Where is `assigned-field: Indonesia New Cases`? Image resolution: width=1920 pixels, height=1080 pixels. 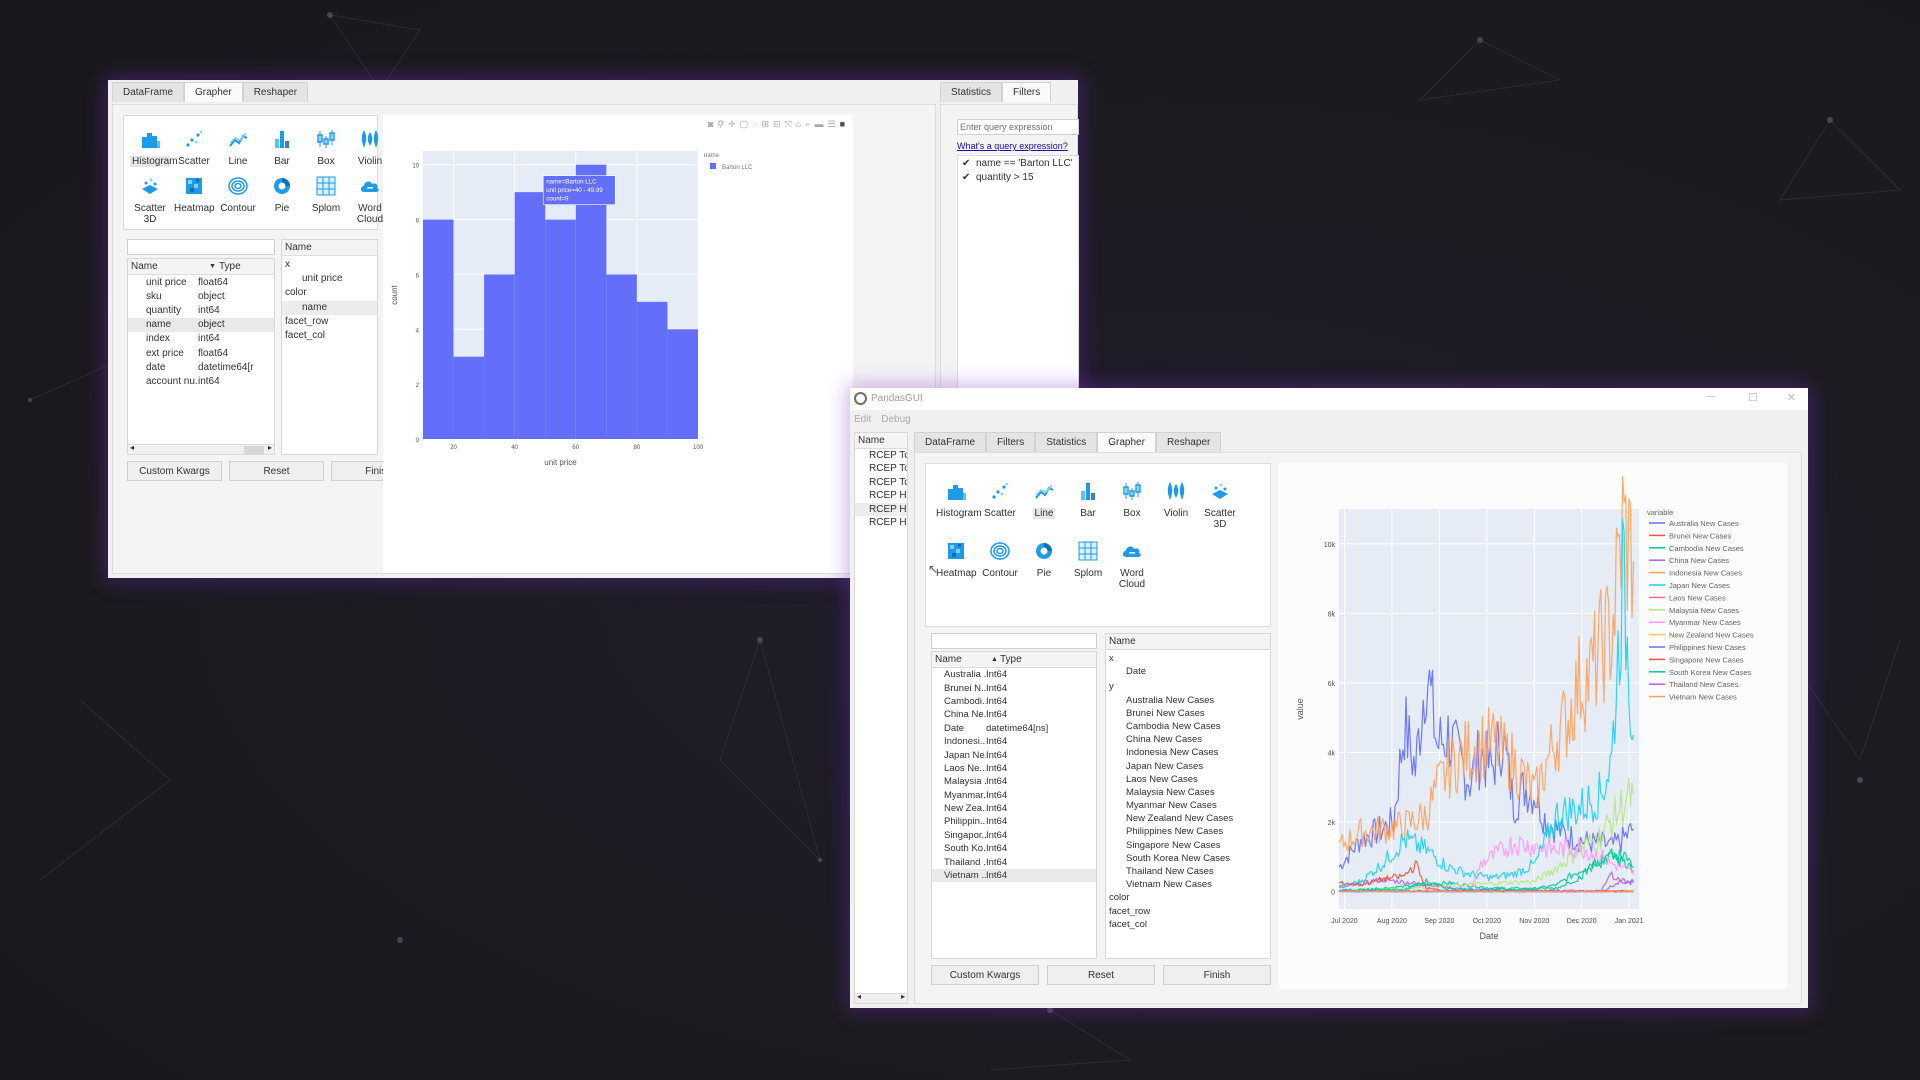
assigned-field: Indonesia New Cases is located at coordinates (1188, 752).